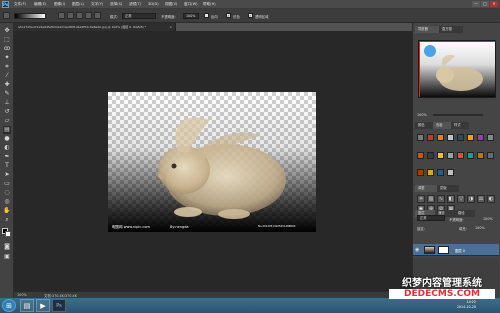  Describe the element at coordinates (7, 76) in the screenshot. I see `eyedropper-icon: ⁄` at that location.